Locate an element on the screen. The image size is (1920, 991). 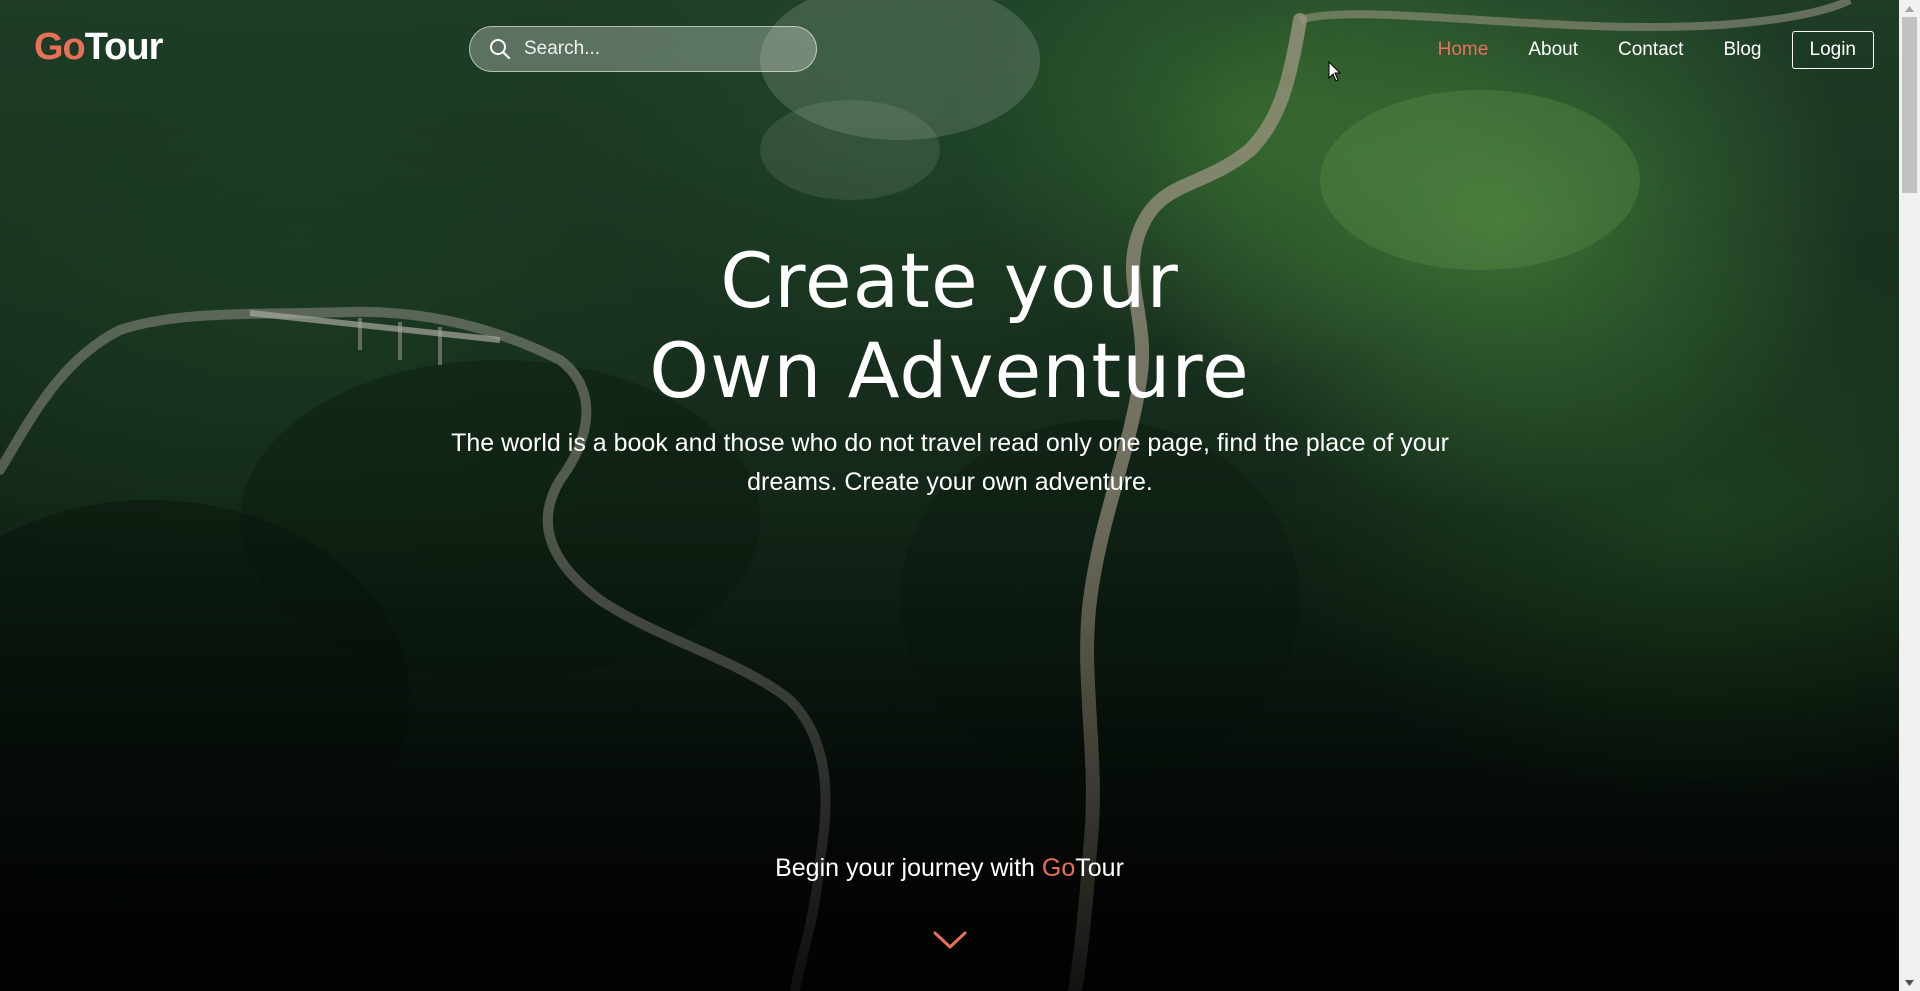
journey-text: Begin your journey with is located at coordinates (908, 868).